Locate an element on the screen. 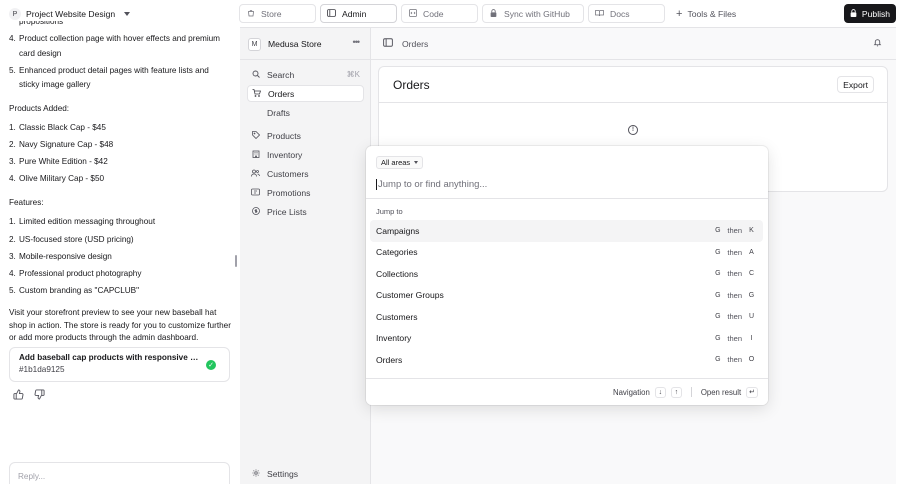  thumbs-up-icon is located at coordinates (18, 396).